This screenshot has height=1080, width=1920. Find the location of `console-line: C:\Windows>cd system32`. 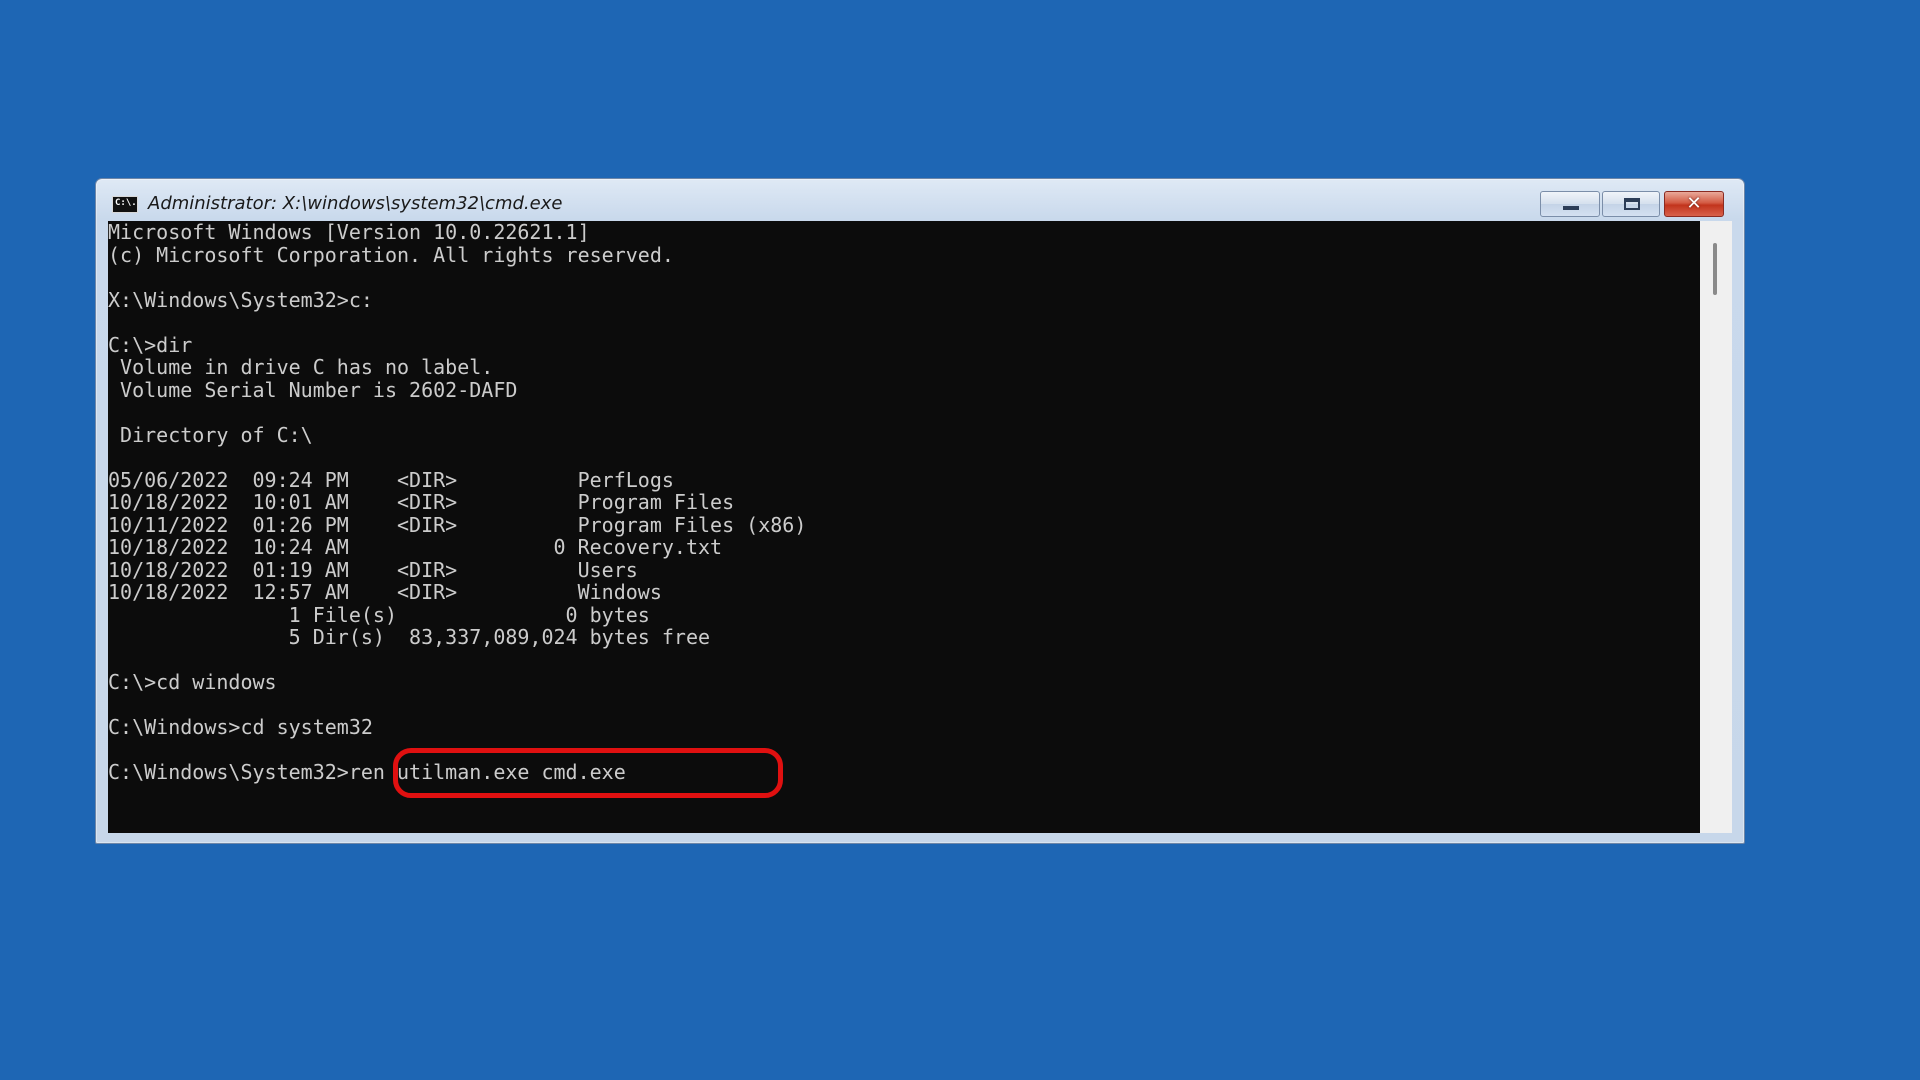

console-line: C:\Windows>cd system32 is located at coordinates (240, 727).